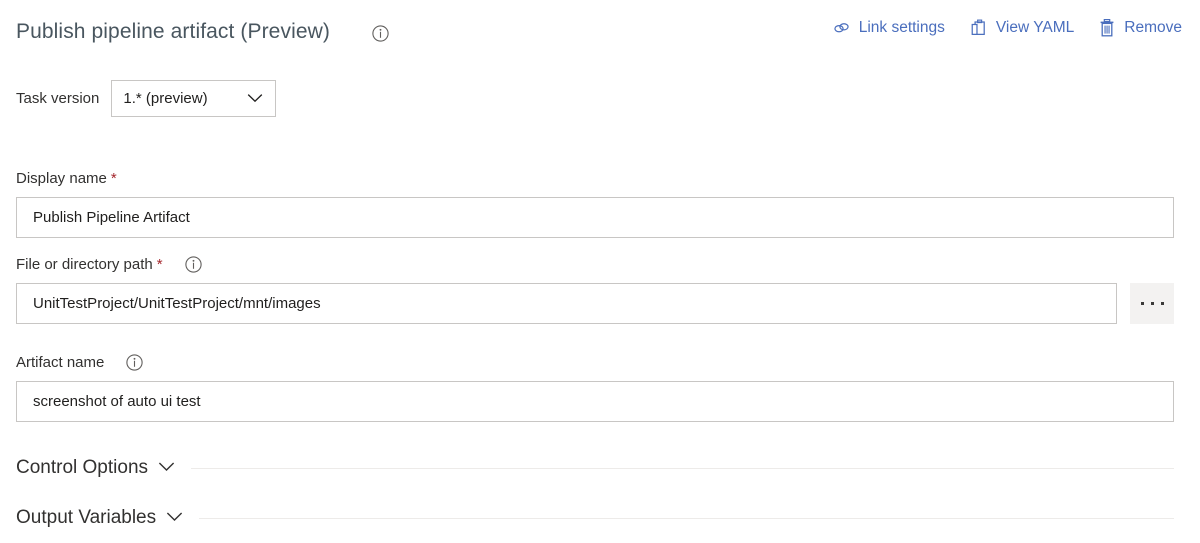 This screenshot has width=1200, height=543. What do you see at coordinates (978, 28) in the screenshot?
I see `clipboard-icon` at bounding box center [978, 28].